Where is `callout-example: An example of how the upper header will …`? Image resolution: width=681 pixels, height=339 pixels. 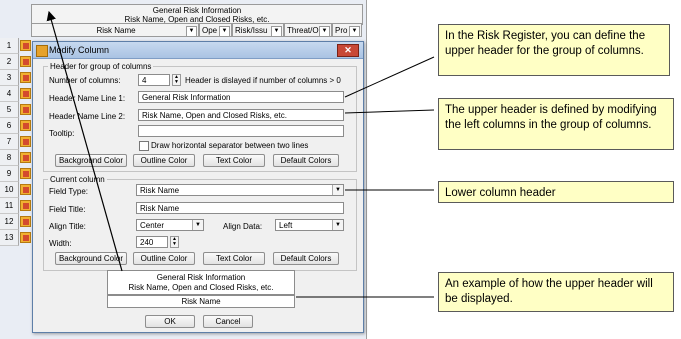 callout-example: An example of how the upper header will … is located at coordinates (556, 292).